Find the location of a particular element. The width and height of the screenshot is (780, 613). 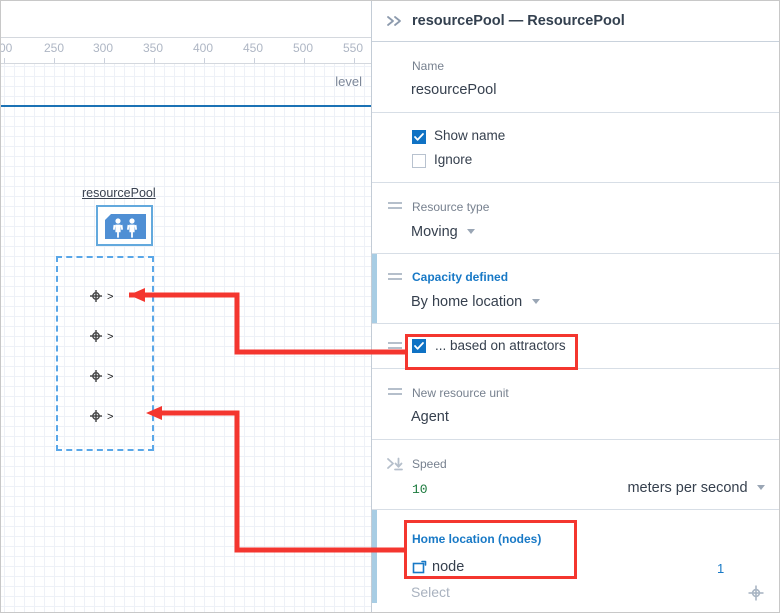

crosshair-target-icon is located at coordinates (756, 593).